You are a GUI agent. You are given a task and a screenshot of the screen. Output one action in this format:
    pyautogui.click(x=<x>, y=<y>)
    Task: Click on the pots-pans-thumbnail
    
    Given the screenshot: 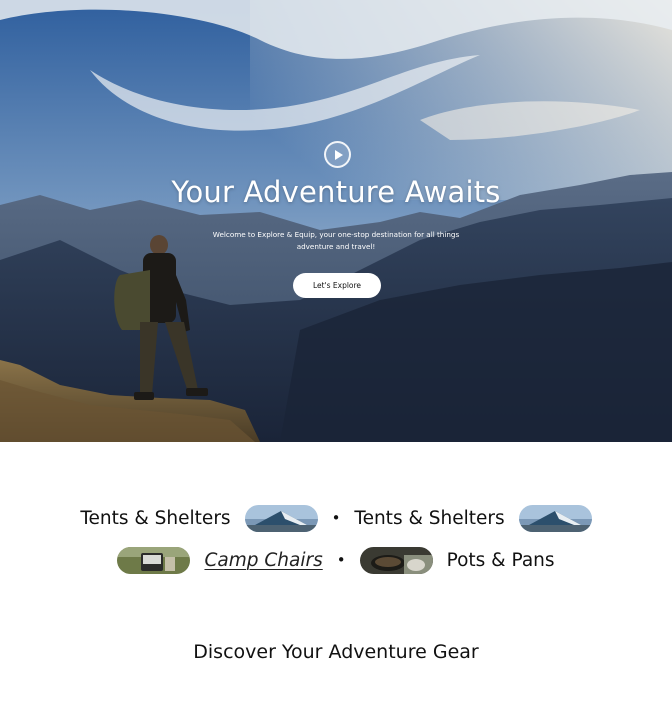 What is the action you would take?
    pyautogui.click(x=396, y=560)
    